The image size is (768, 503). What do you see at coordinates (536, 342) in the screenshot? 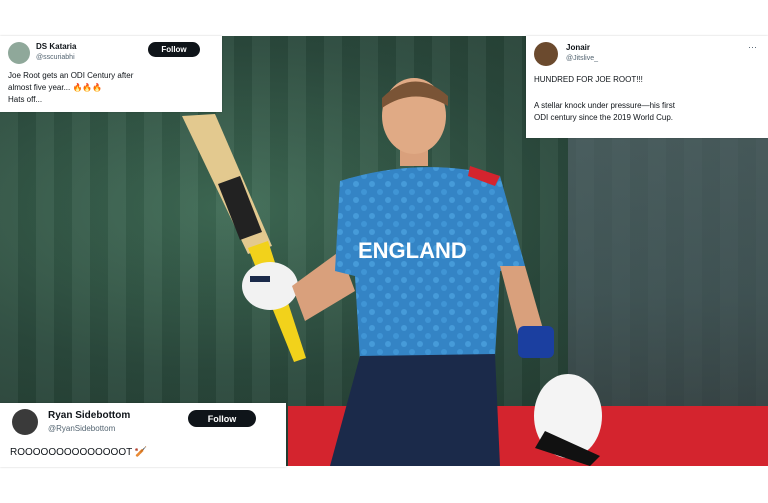
I see `wristband` at bounding box center [536, 342].